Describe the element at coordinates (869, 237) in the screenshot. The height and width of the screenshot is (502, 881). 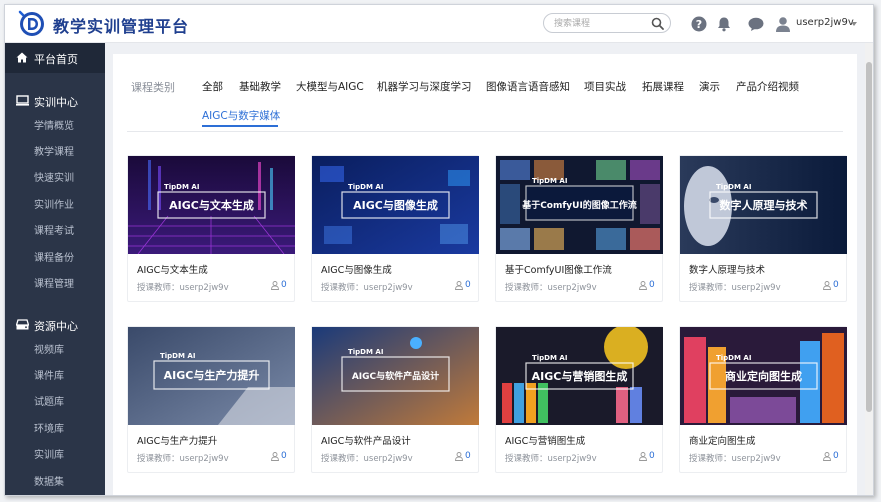
I see `scrollbar-thumb` at that location.